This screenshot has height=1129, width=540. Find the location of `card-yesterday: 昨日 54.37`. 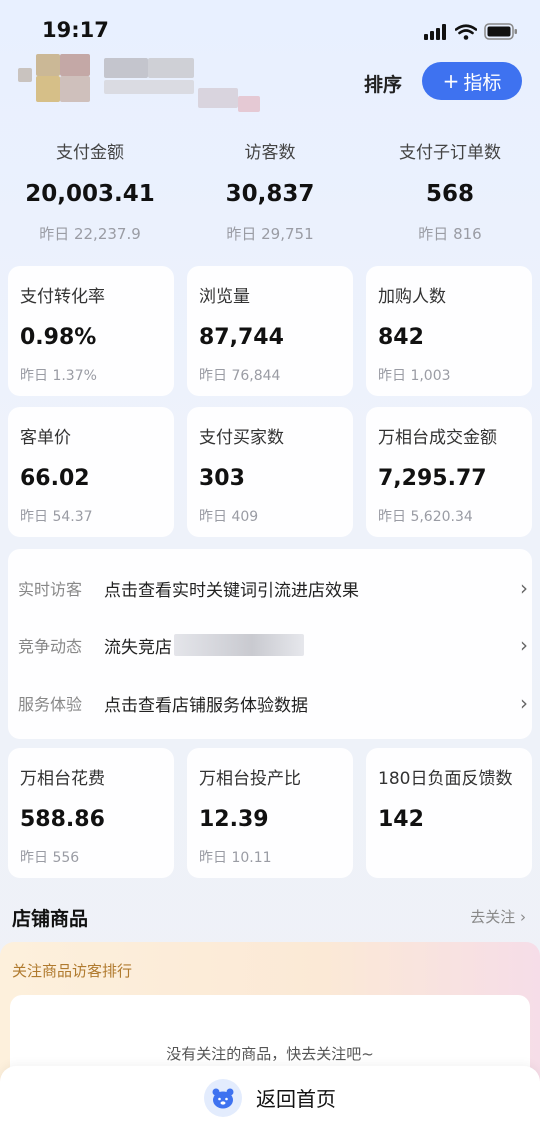

card-yesterday: 昨日 54.37 is located at coordinates (56, 517).